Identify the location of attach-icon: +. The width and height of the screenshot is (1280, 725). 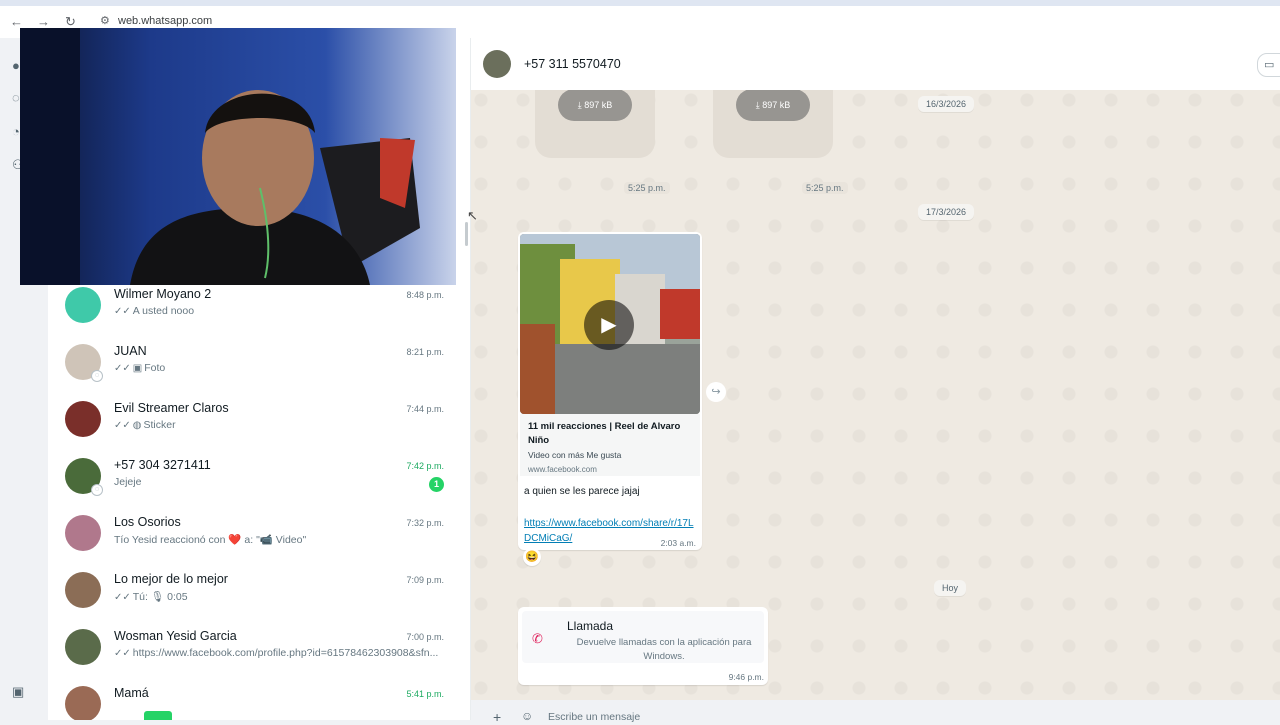
(497, 717).